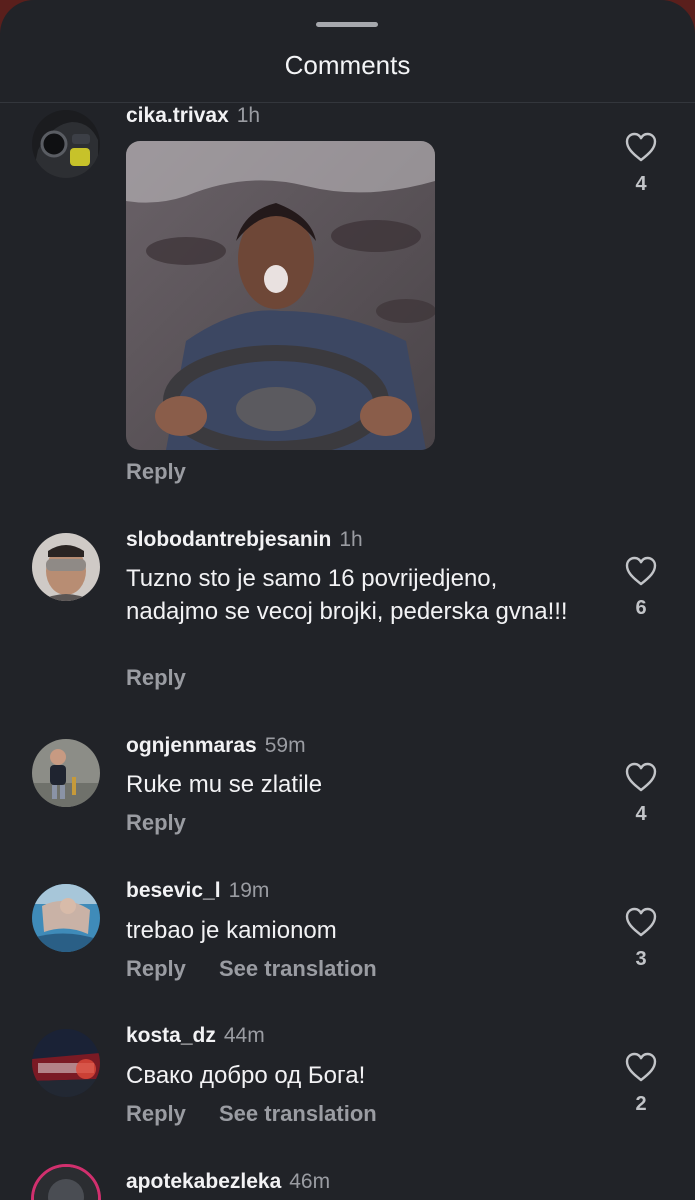  Describe the element at coordinates (310, 1181) in the screenshot. I see `comment-time: 46m` at that location.